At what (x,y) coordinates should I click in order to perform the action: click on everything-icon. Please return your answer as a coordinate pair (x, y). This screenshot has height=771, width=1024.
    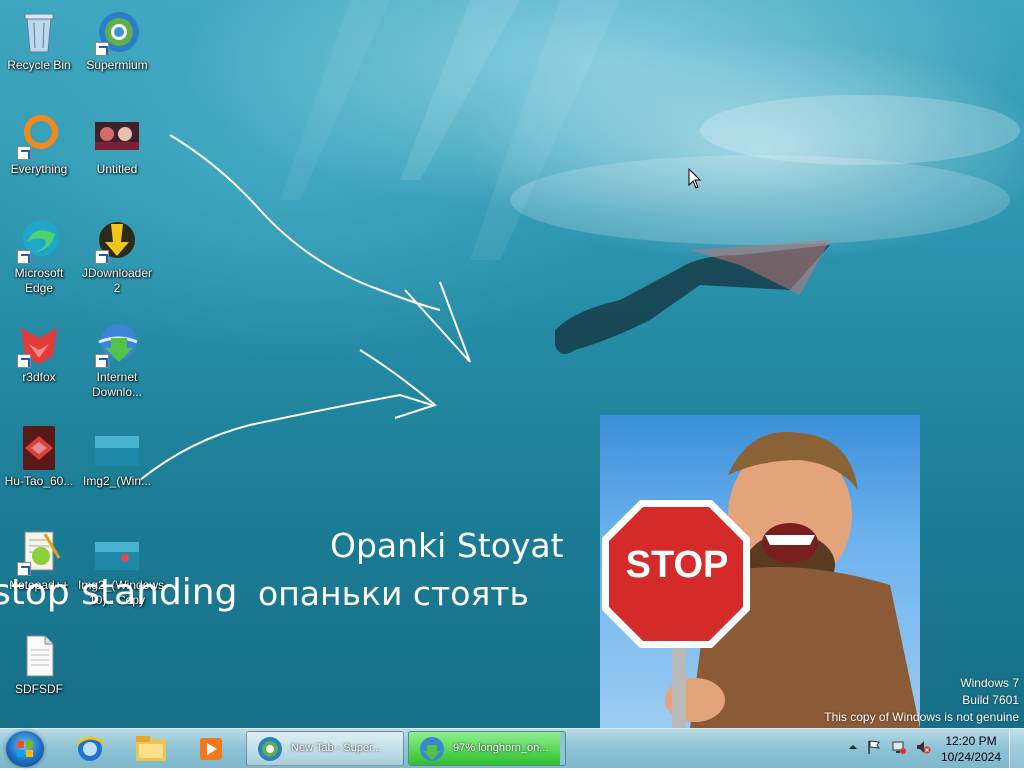
    Looking at the image, I should click on (39, 136).